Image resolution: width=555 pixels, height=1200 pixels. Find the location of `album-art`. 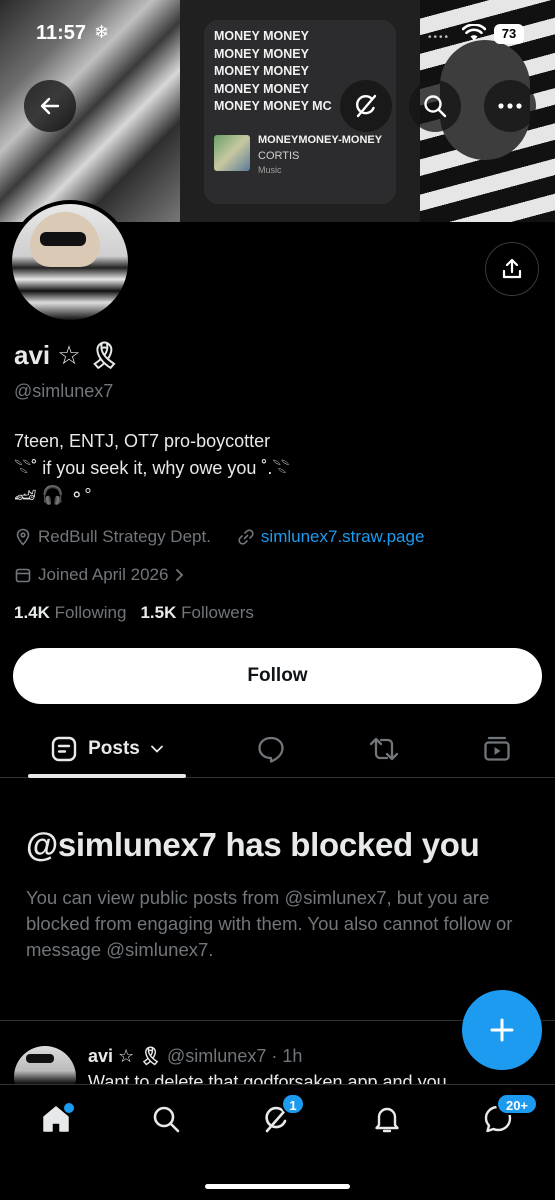

album-art is located at coordinates (232, 153).